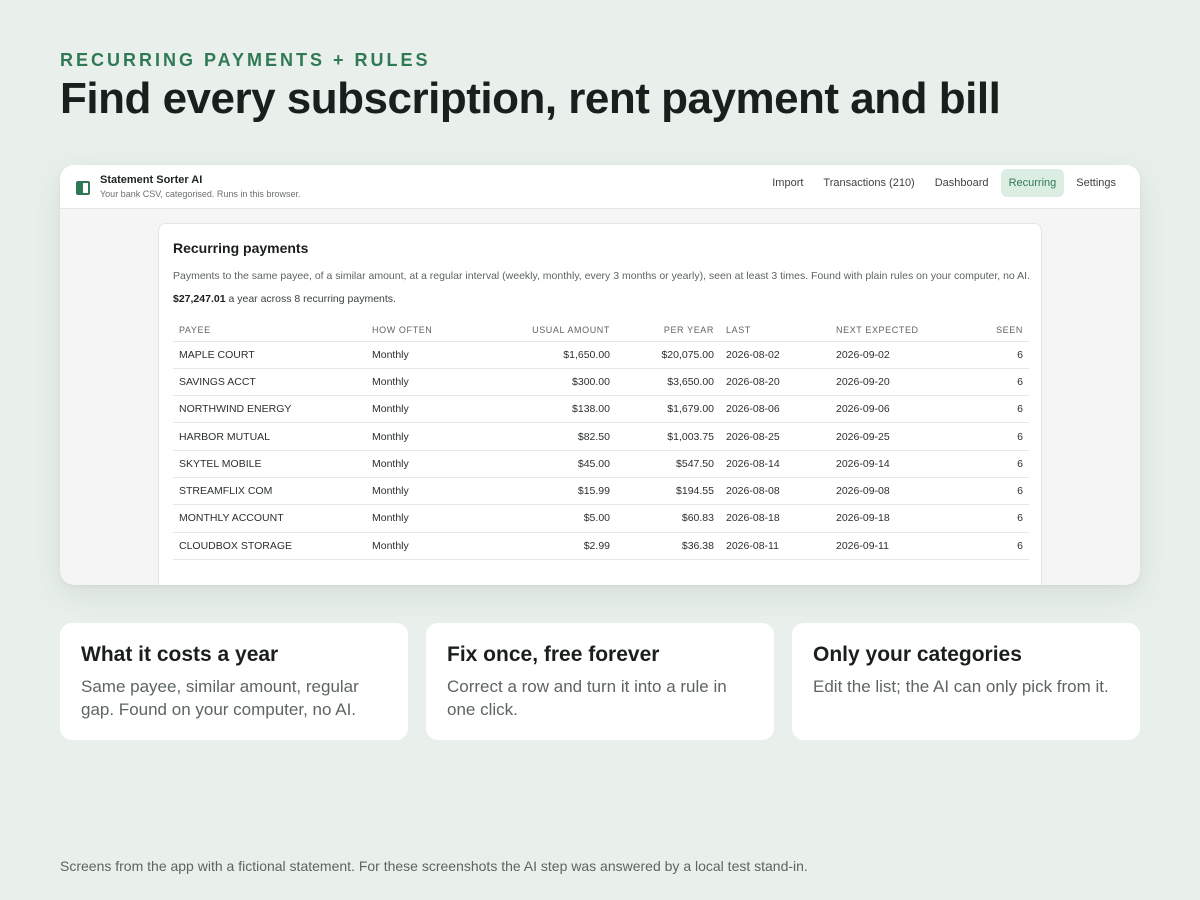 The width and height of the screenshot is (1200, 900). Describe the element at coordinates (917, 654) in the screenshot. I see `feature-title: Only your categories` at that location.